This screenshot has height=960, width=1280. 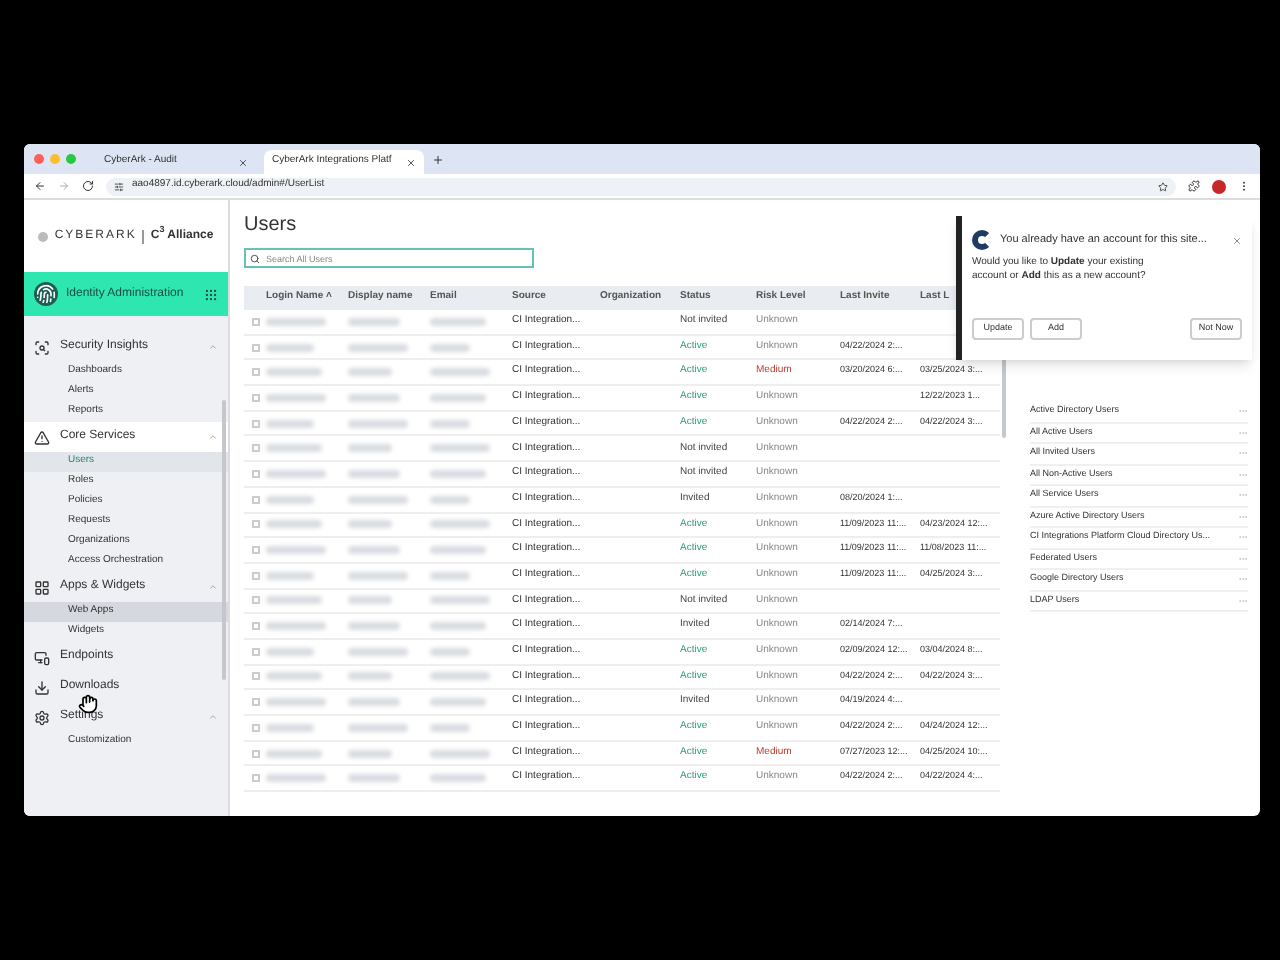 I want to click on search-icon, so click(x=255, y=258).